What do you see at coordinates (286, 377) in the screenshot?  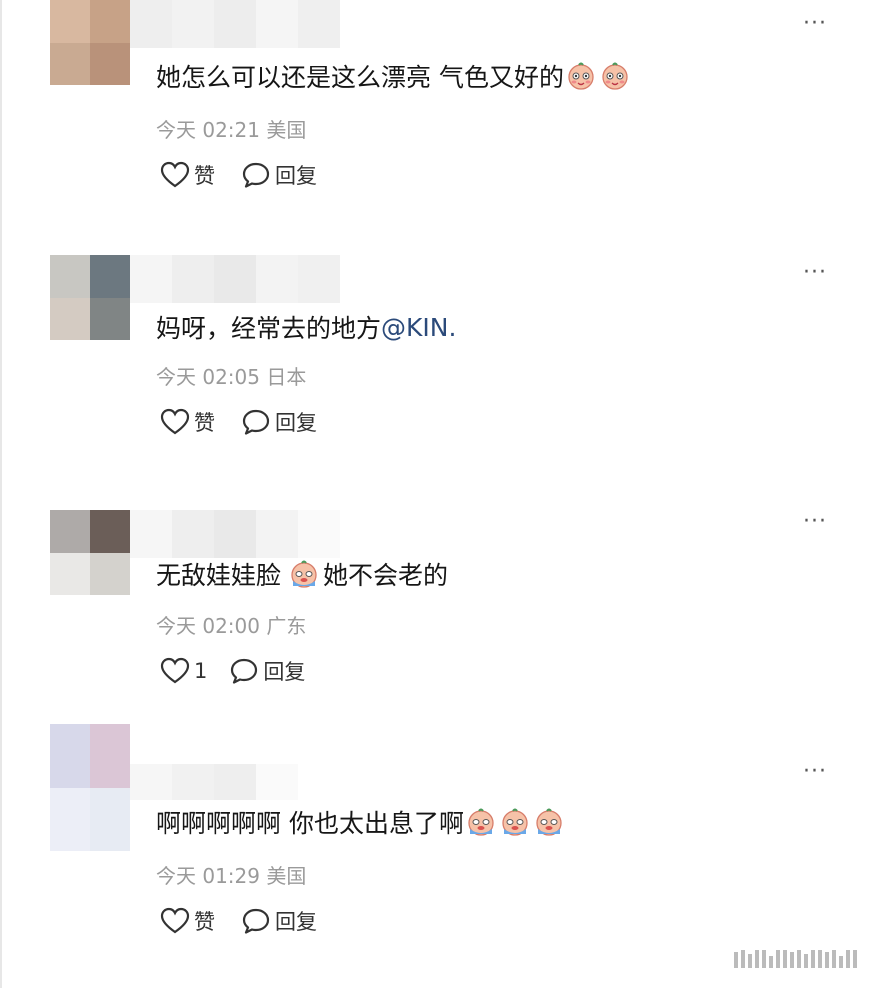 I see `comment-location: 日本` at bounding box center [286, 377].